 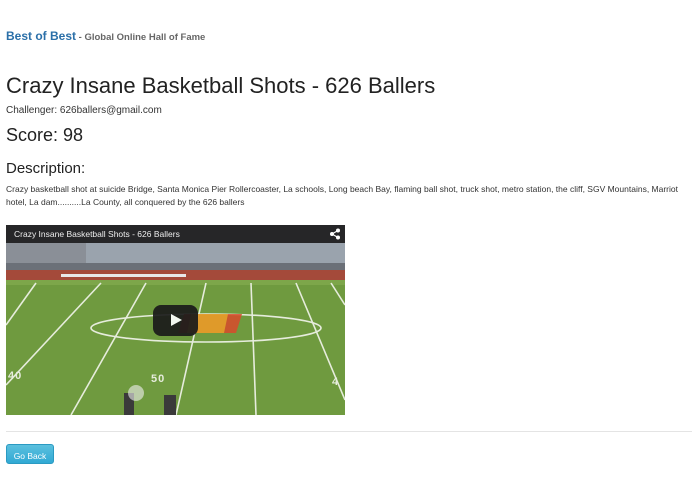 What do you see at coordinates (158, 379) in the screenshot?
I see `yard-marker-50: 50` at bounding box center [158, 379].